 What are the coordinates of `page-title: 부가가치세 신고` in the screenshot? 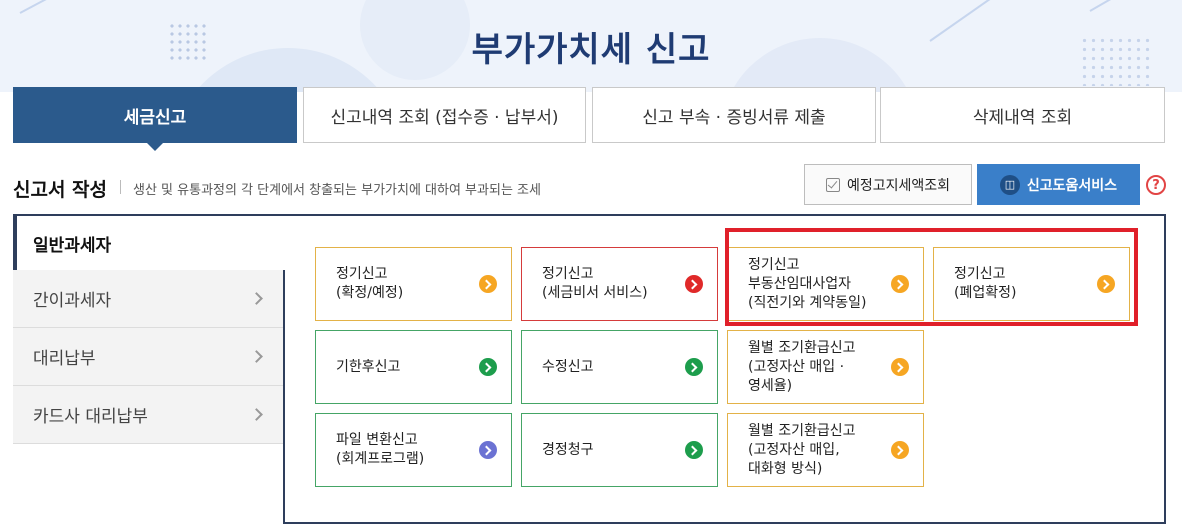 It's located at (591, 50).